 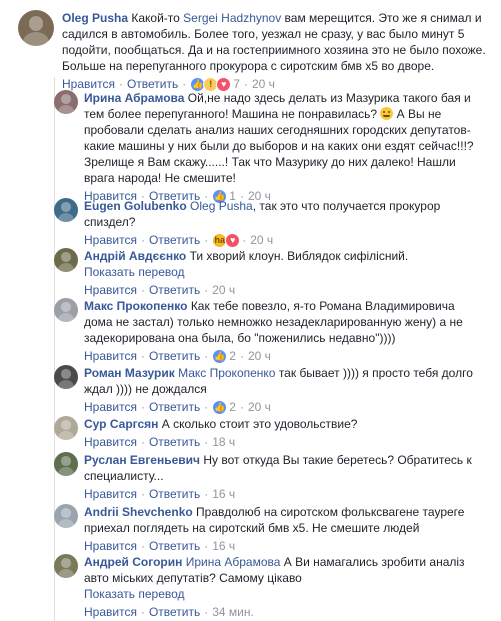 I want to click on comment-text-segment: А сколько стоит это удовольствие?, so click(x=258, y=424).